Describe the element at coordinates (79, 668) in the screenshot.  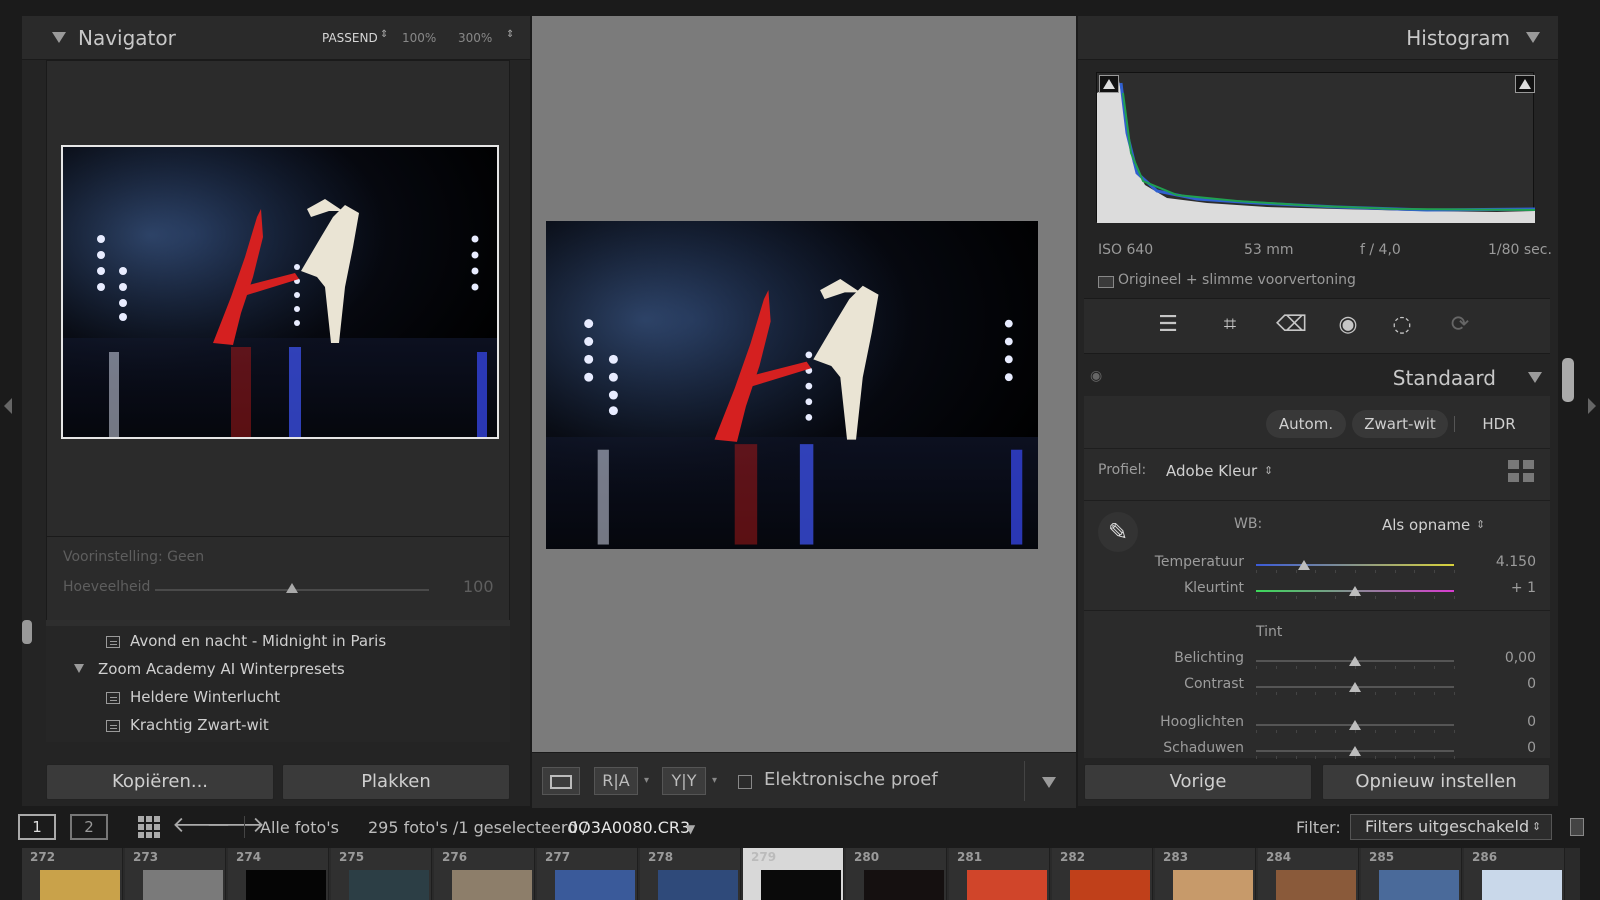
I see `folder-expand-icon` at that location.